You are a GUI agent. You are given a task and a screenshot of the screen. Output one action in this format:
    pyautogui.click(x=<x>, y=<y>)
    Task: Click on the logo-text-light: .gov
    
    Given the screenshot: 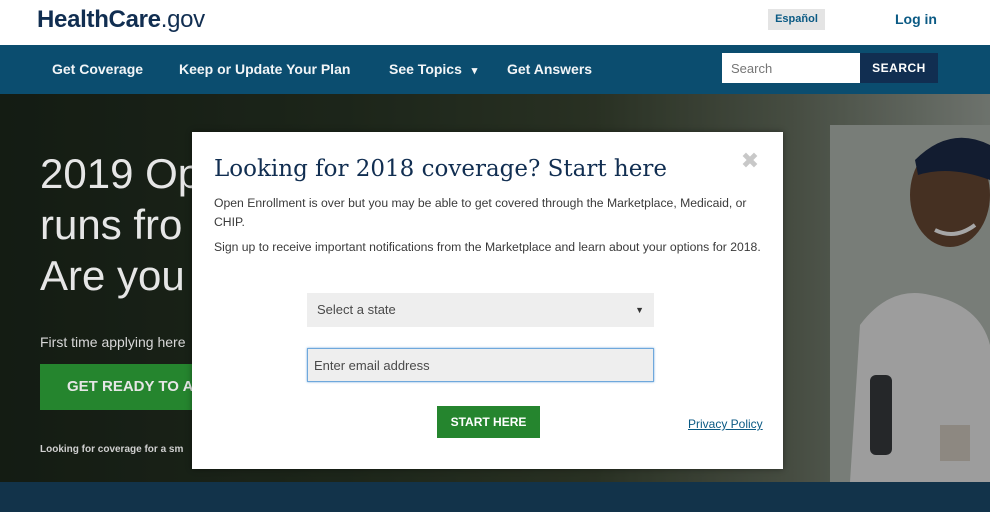 What is the action you would take?
    pyautogui.click(x=182, y=19)
    